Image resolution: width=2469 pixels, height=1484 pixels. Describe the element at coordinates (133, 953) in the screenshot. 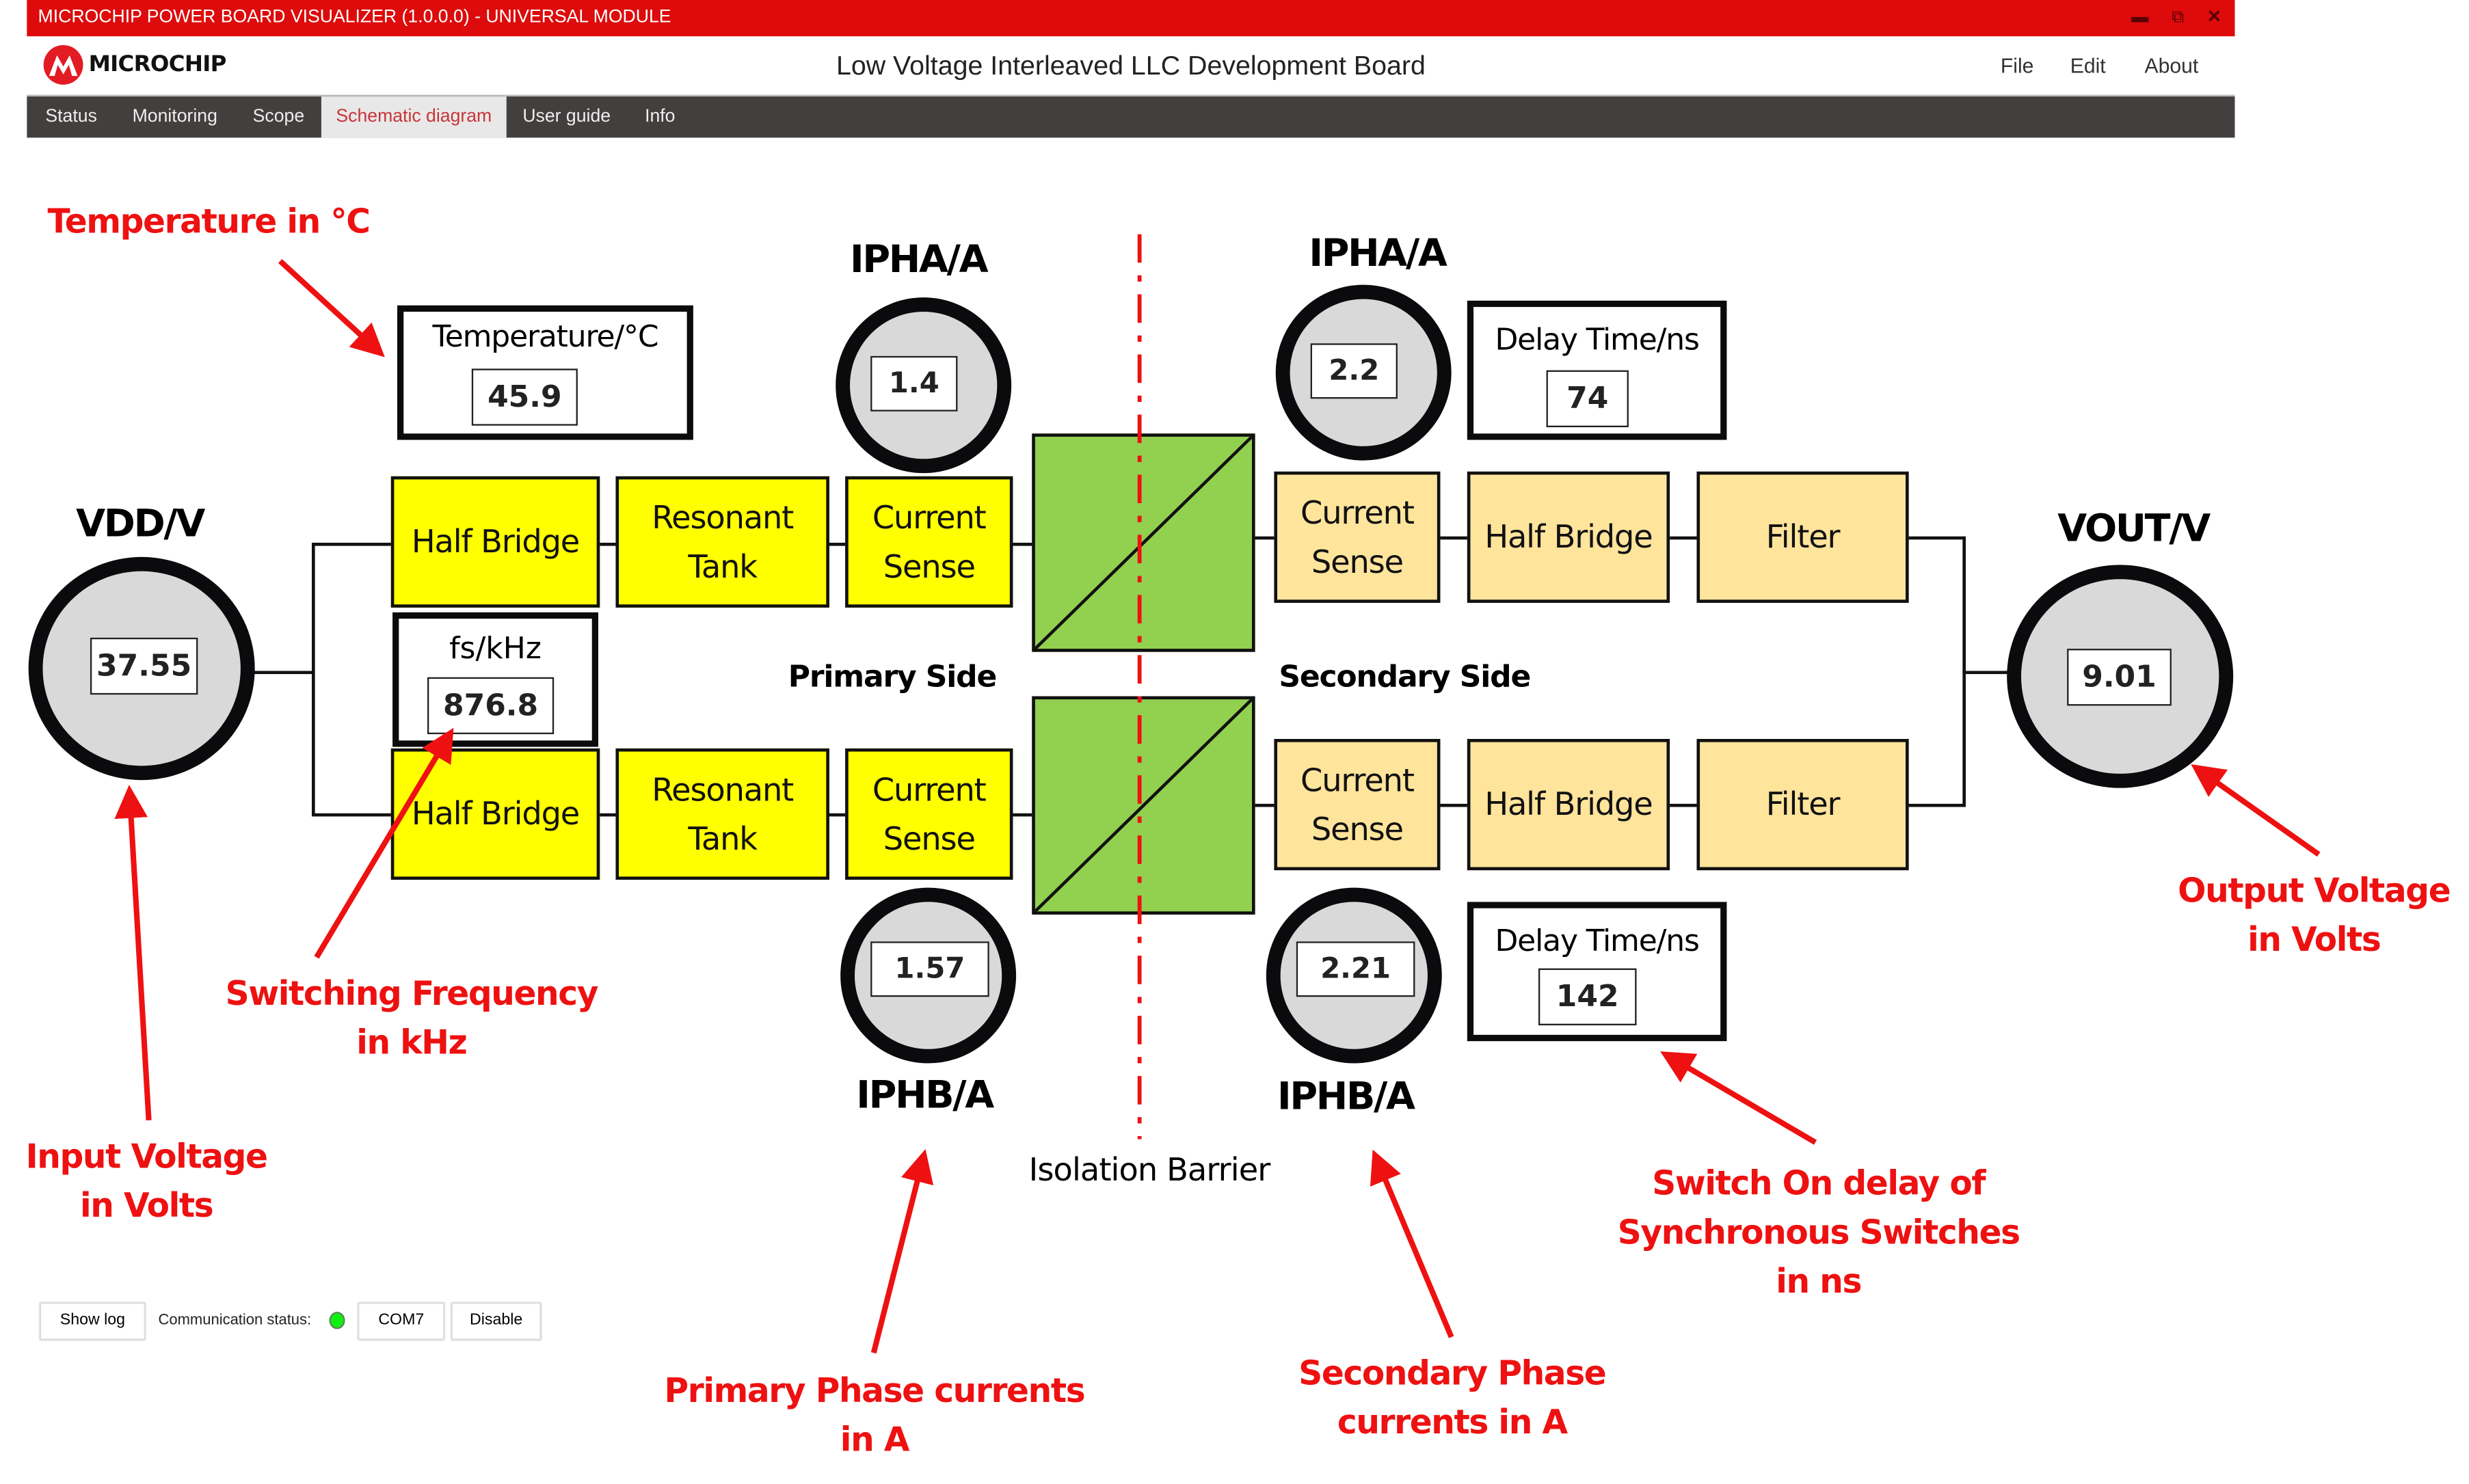

I see `arrow-input-voltage` at that location.